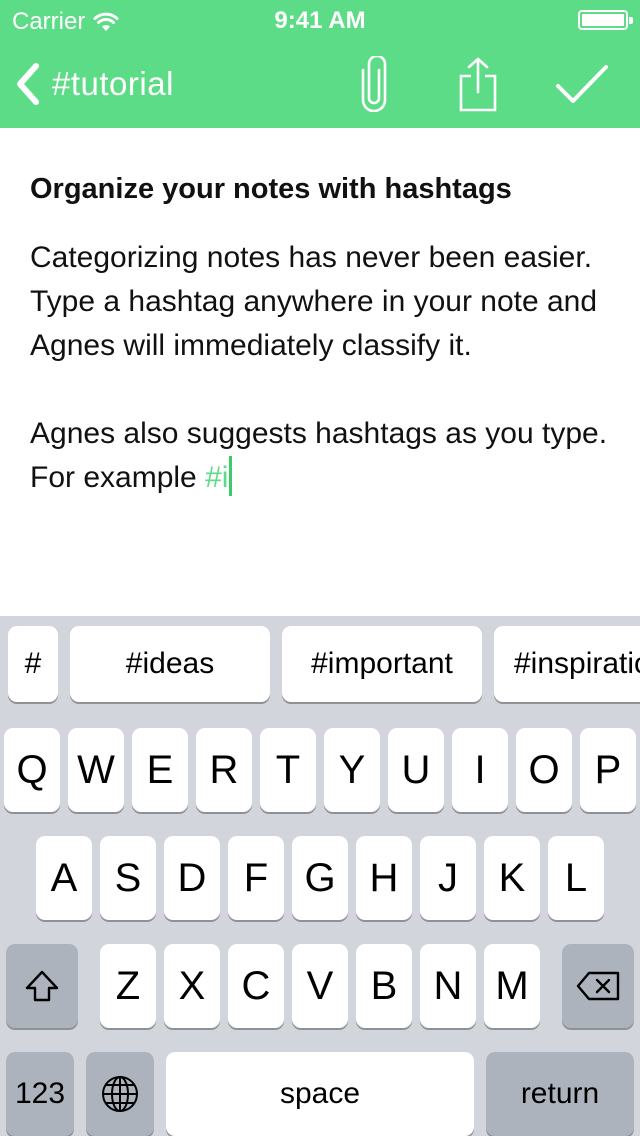  I want to click on key-z: Z, so click(128, 986).